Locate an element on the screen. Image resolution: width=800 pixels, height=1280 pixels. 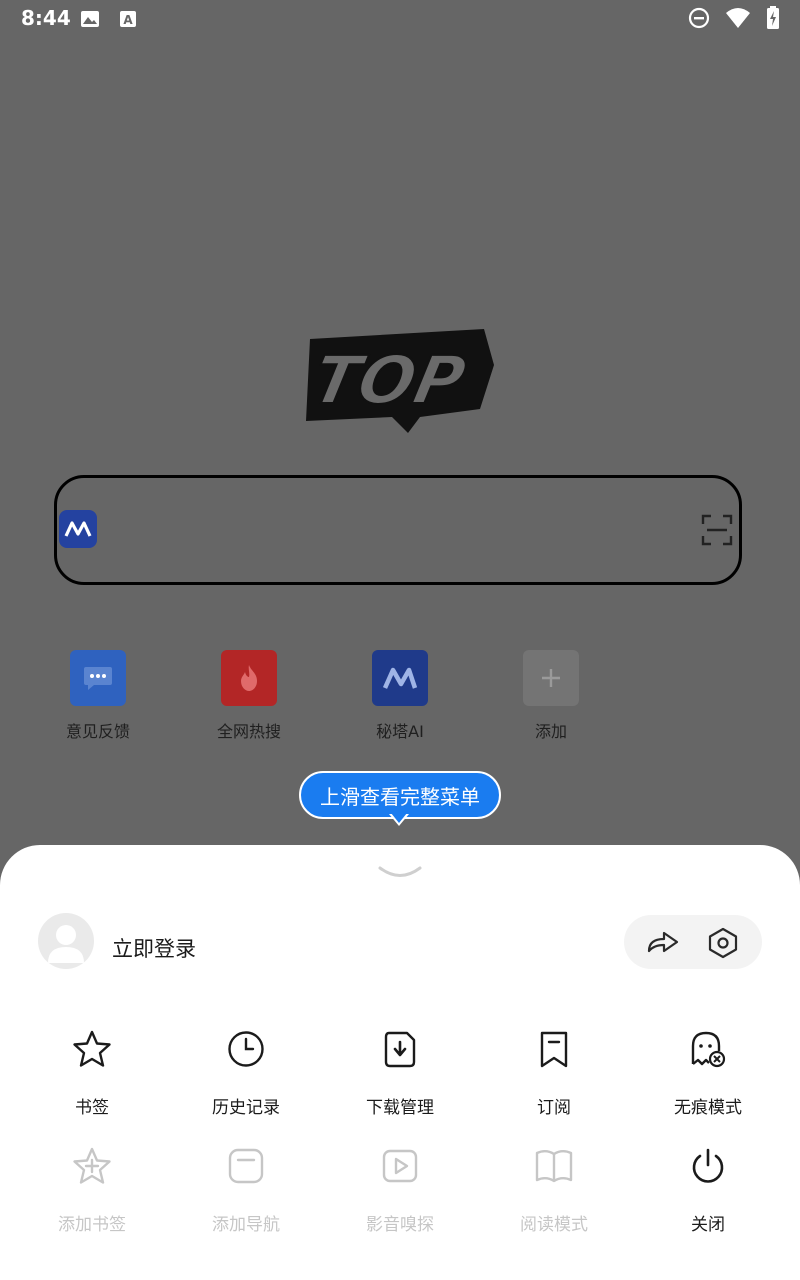
ghost-icon is located at coordinates (708, 1049).